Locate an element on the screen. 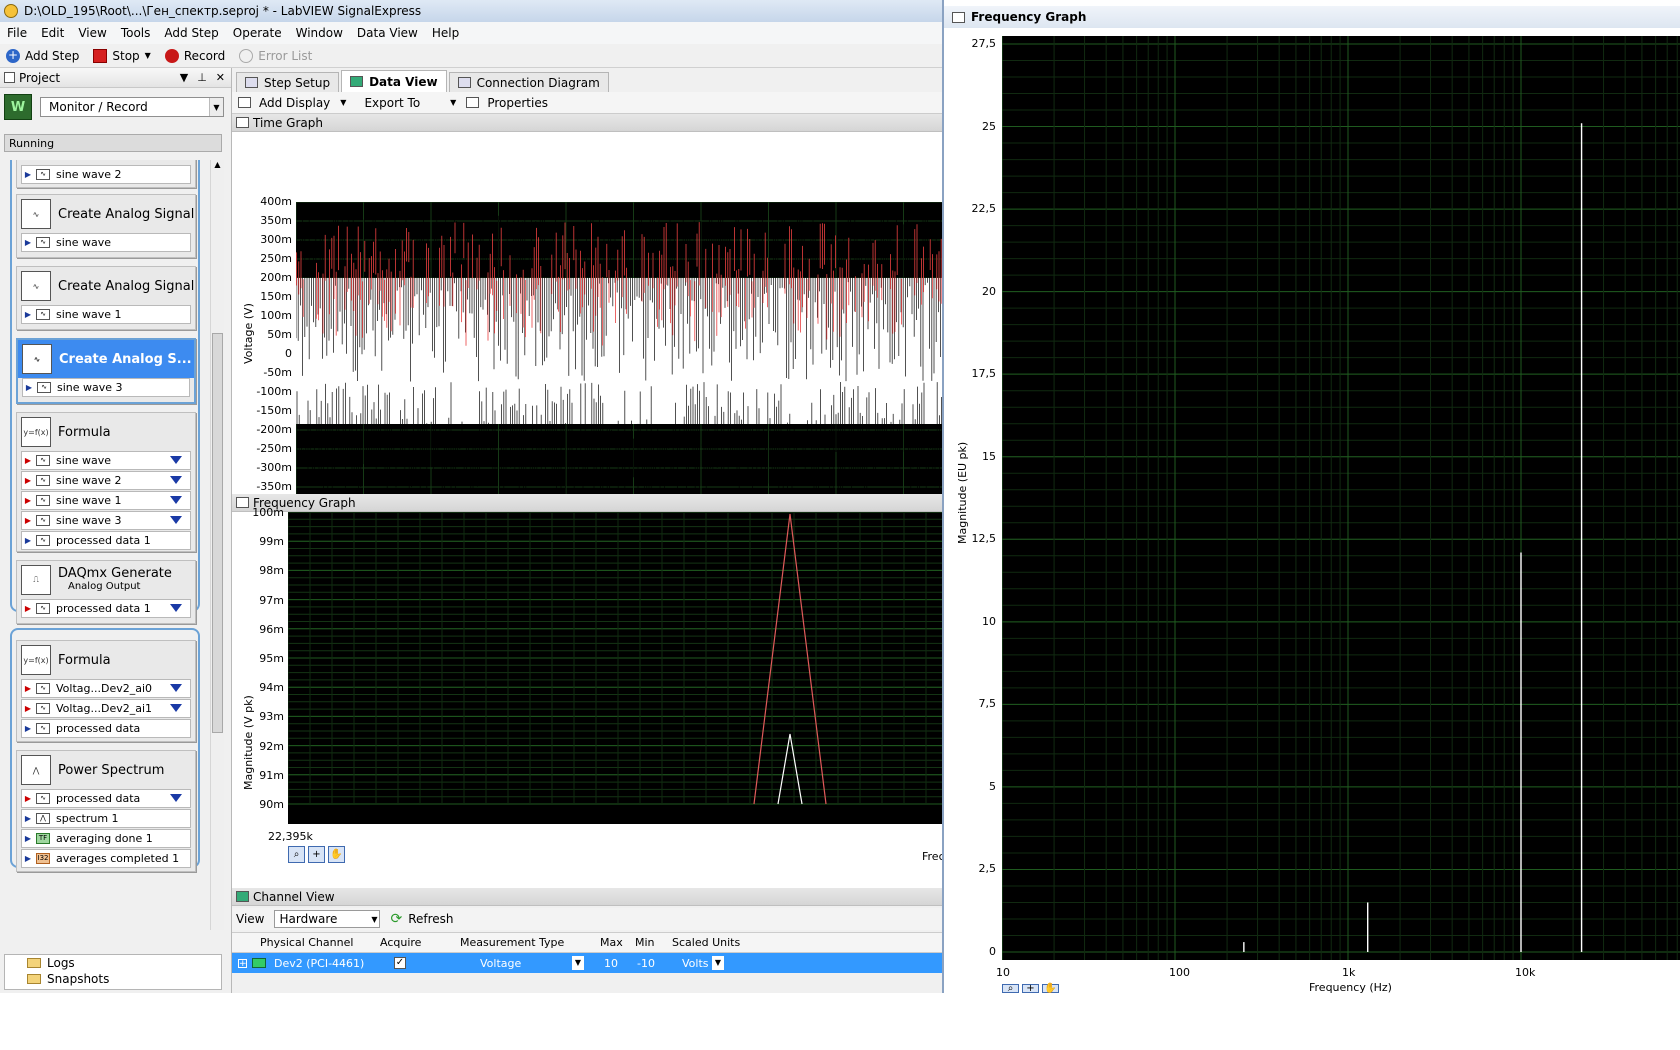  col-acquire: Acquire is located at coordinates (400, 942).